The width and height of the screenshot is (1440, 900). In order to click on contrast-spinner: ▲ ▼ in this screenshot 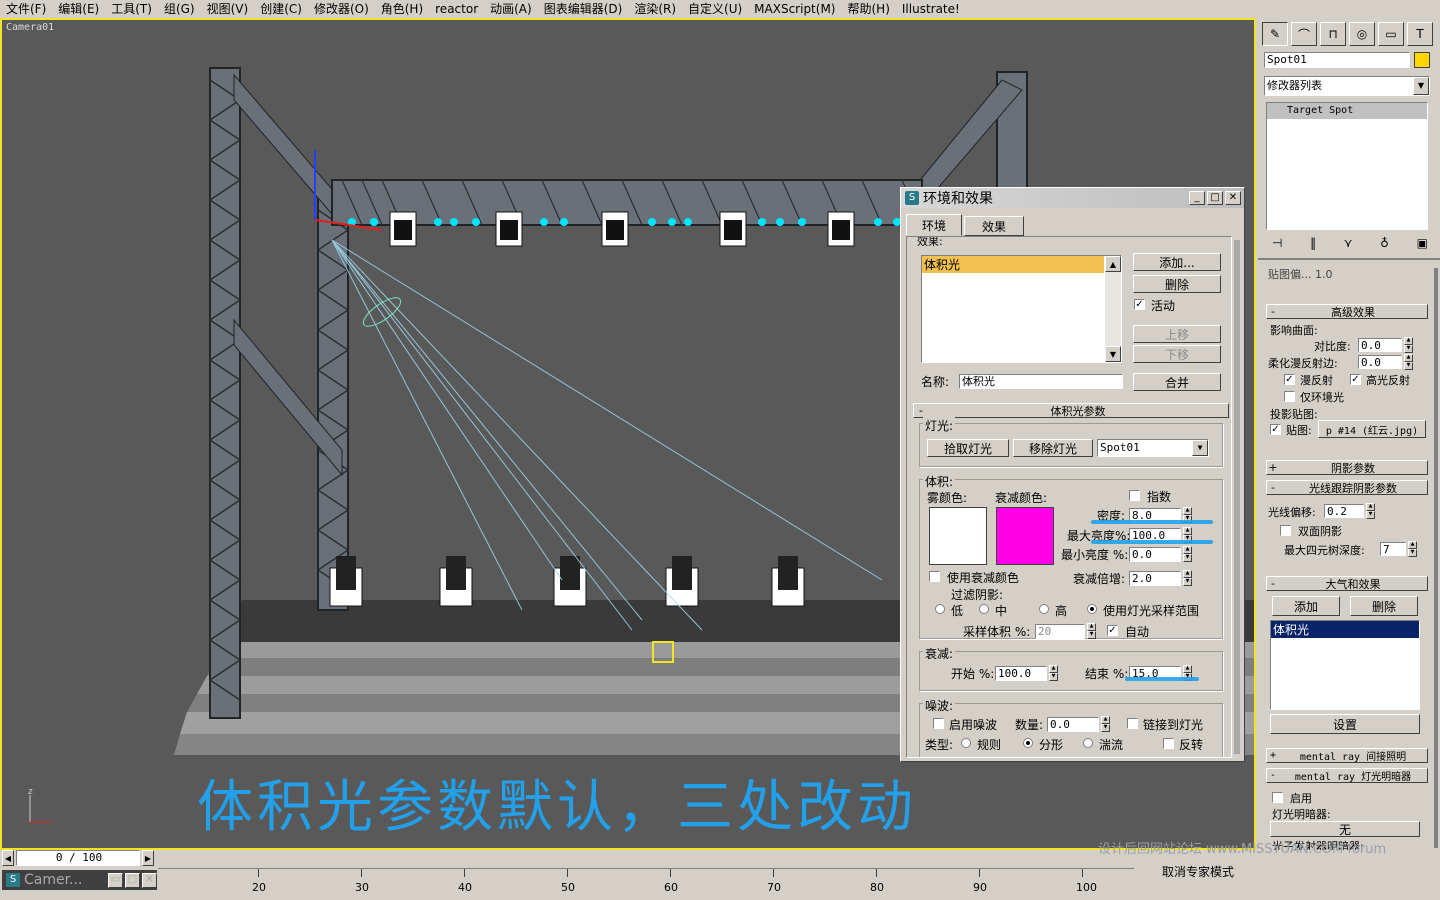, I will do `click(1408, 345)`.